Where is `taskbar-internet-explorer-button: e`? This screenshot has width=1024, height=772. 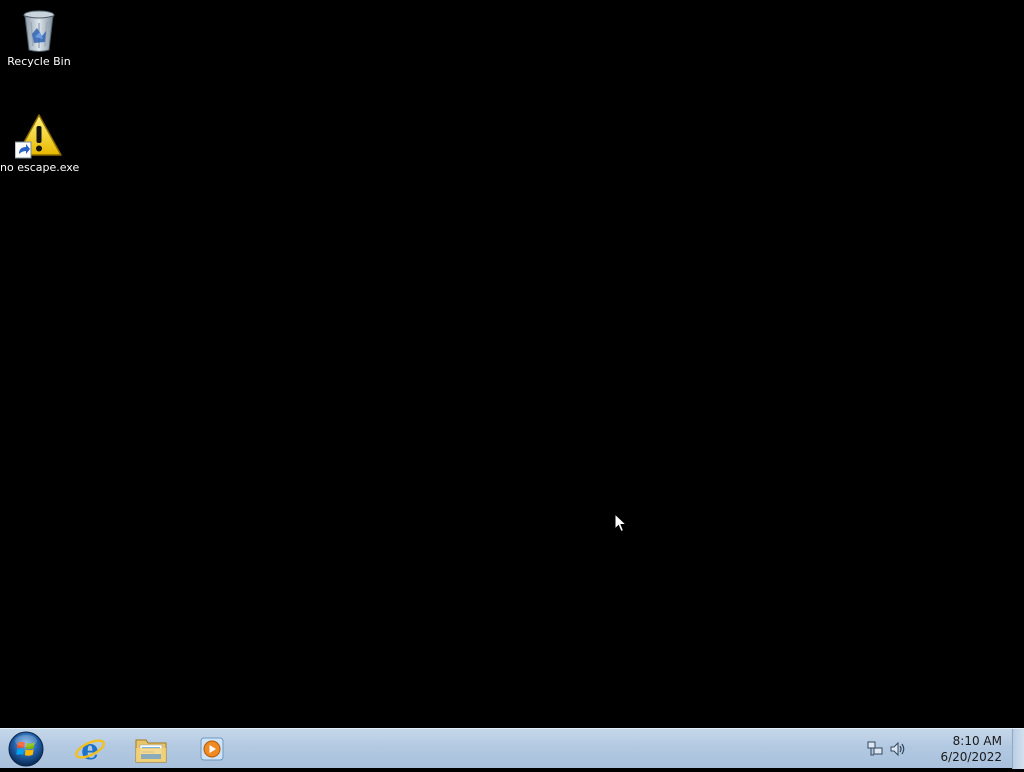 taskbar-internet-explorer-button: e is located at coordinates (90, 749).